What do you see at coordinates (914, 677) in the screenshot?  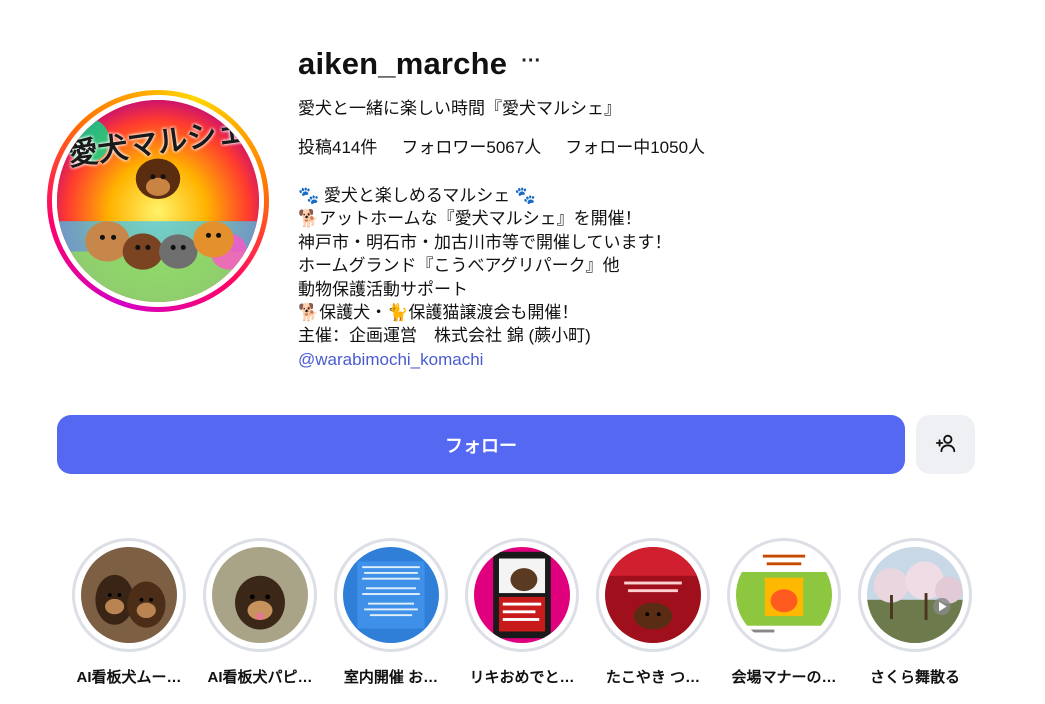 I see `highlight-label: さくら舞散る` at bounding box center [914, 677].